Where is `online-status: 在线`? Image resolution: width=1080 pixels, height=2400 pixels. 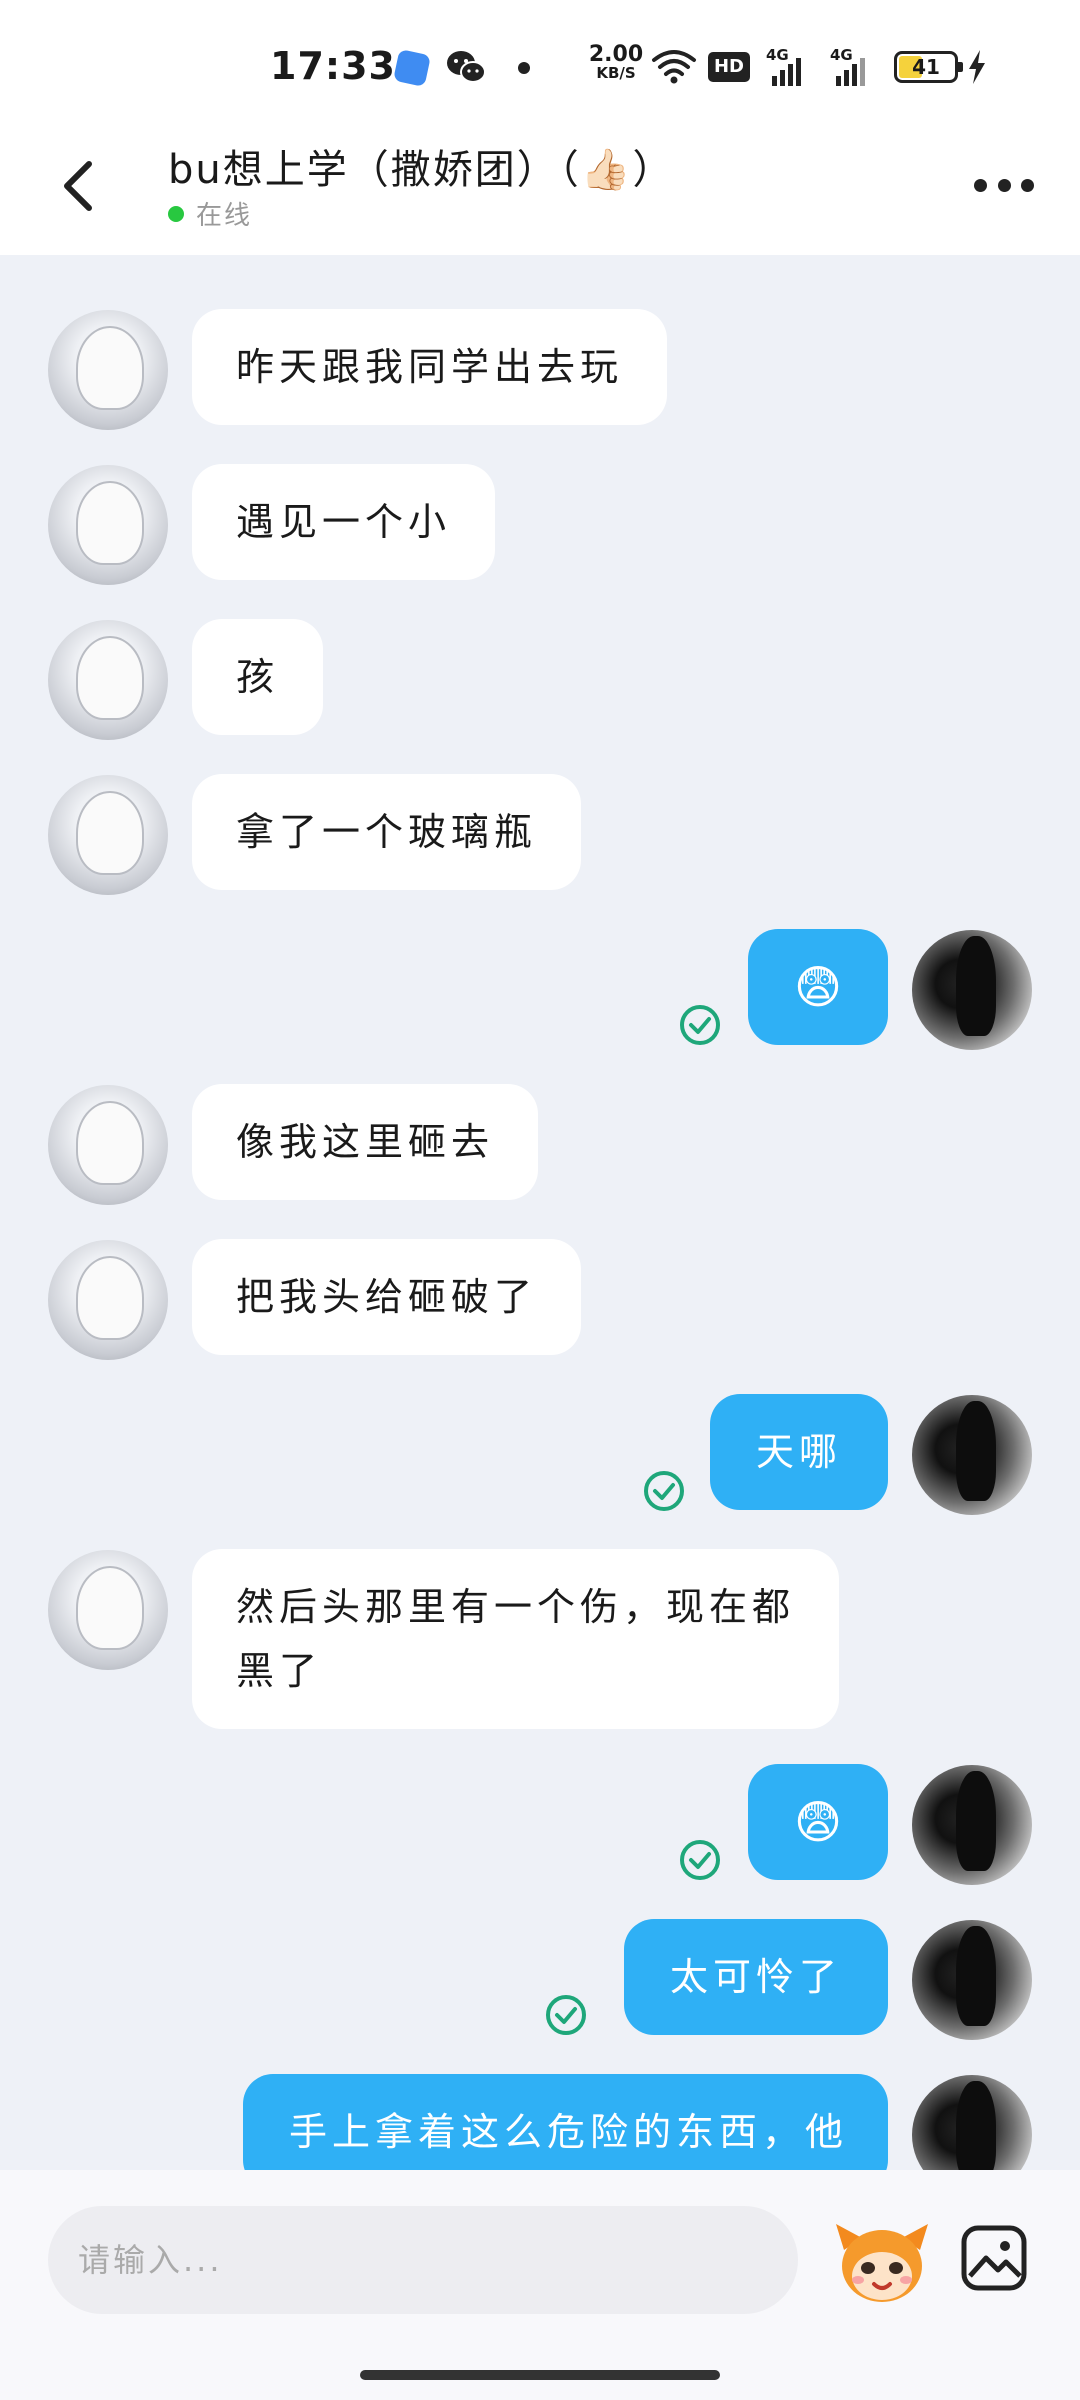
online-status: 在线 is located at coordinates (210, 213).